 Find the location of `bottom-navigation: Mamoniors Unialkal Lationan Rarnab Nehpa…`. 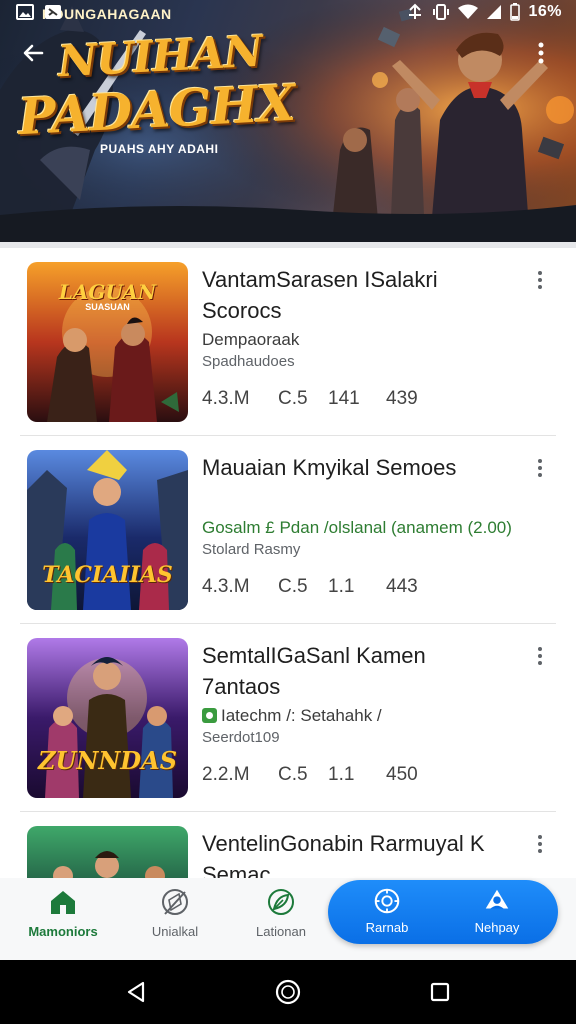

bottom-navigation: Mamoniors Unialkal Lationan Rarnab Nehpa… is located at coordinates (288, 919).